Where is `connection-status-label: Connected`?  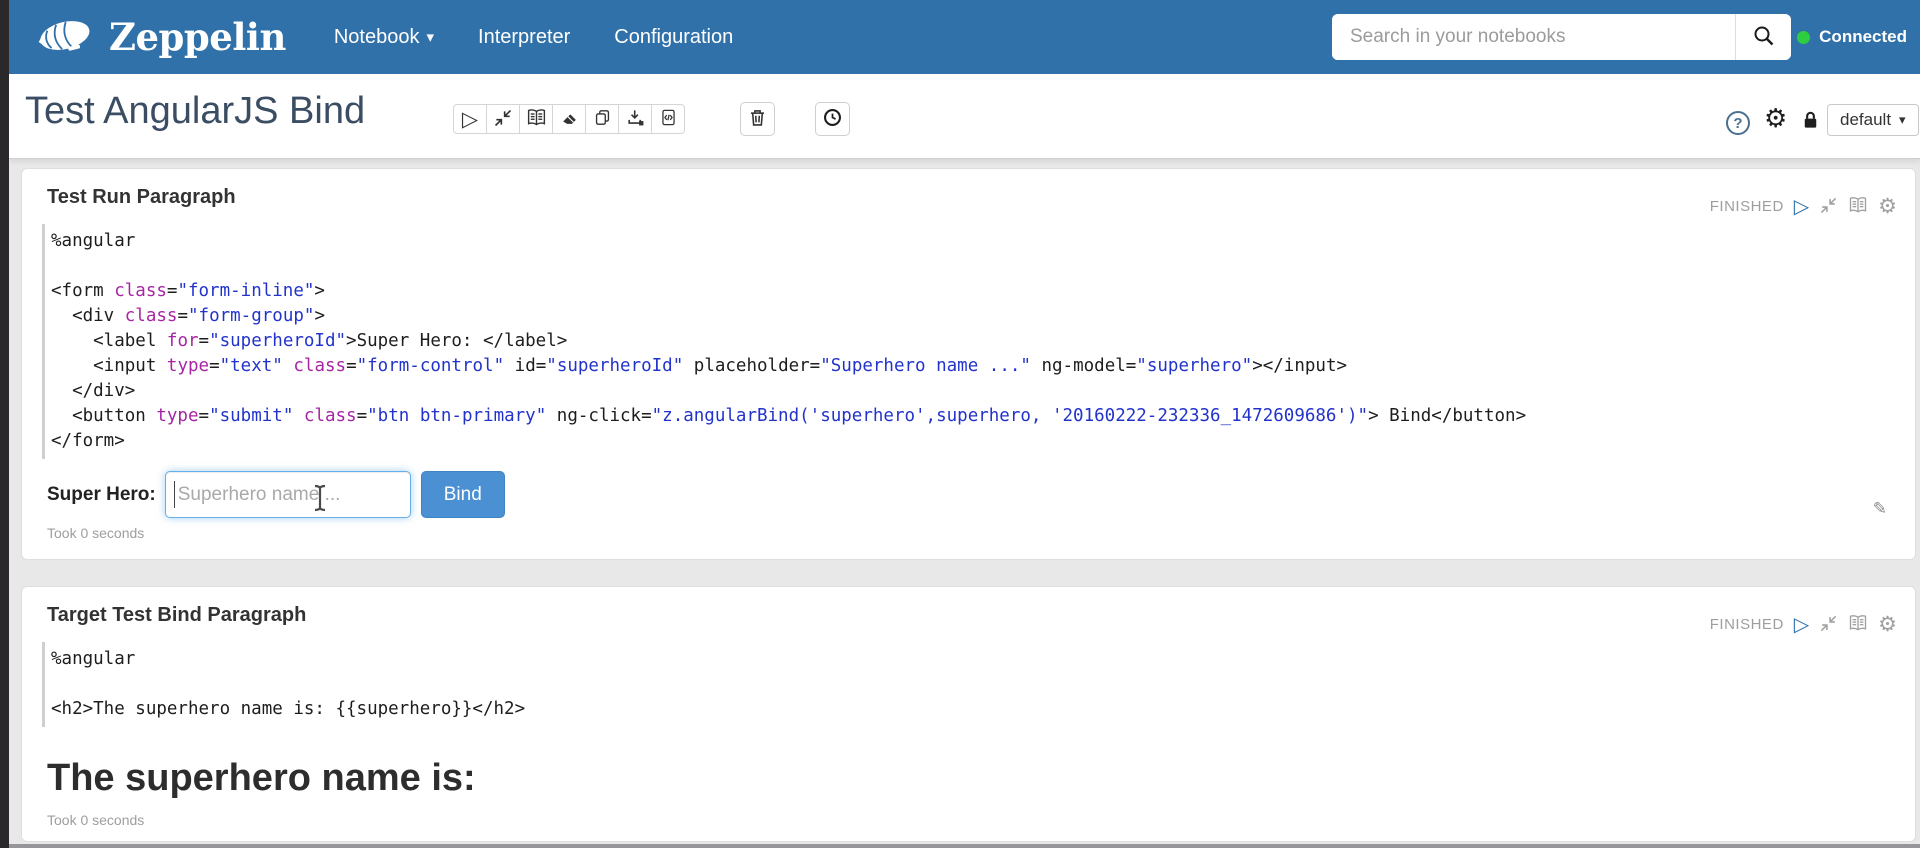 connection-status-label: Connected is located at coordinates (1863, 36).